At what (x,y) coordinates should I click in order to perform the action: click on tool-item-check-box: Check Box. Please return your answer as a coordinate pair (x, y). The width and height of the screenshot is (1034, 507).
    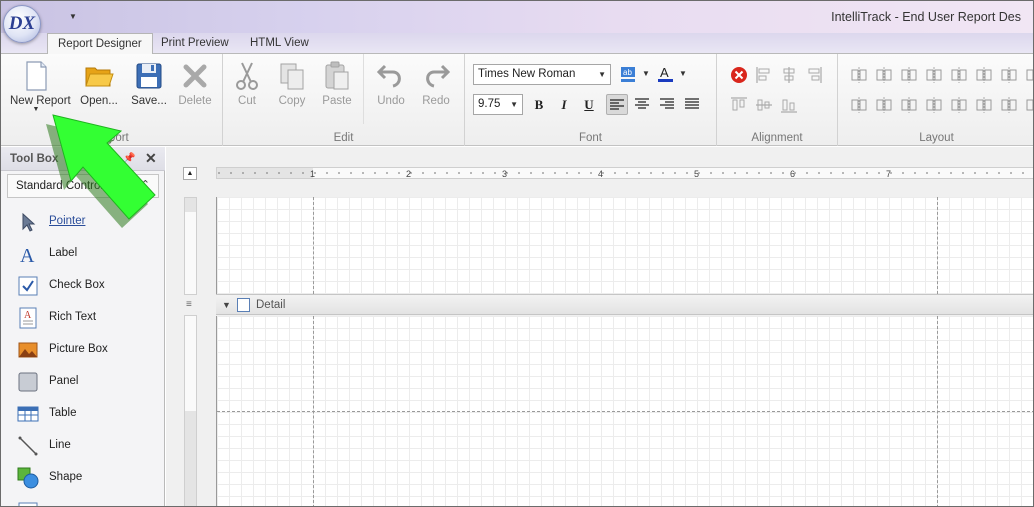
    Looking at the image, I should click on (87, 286).